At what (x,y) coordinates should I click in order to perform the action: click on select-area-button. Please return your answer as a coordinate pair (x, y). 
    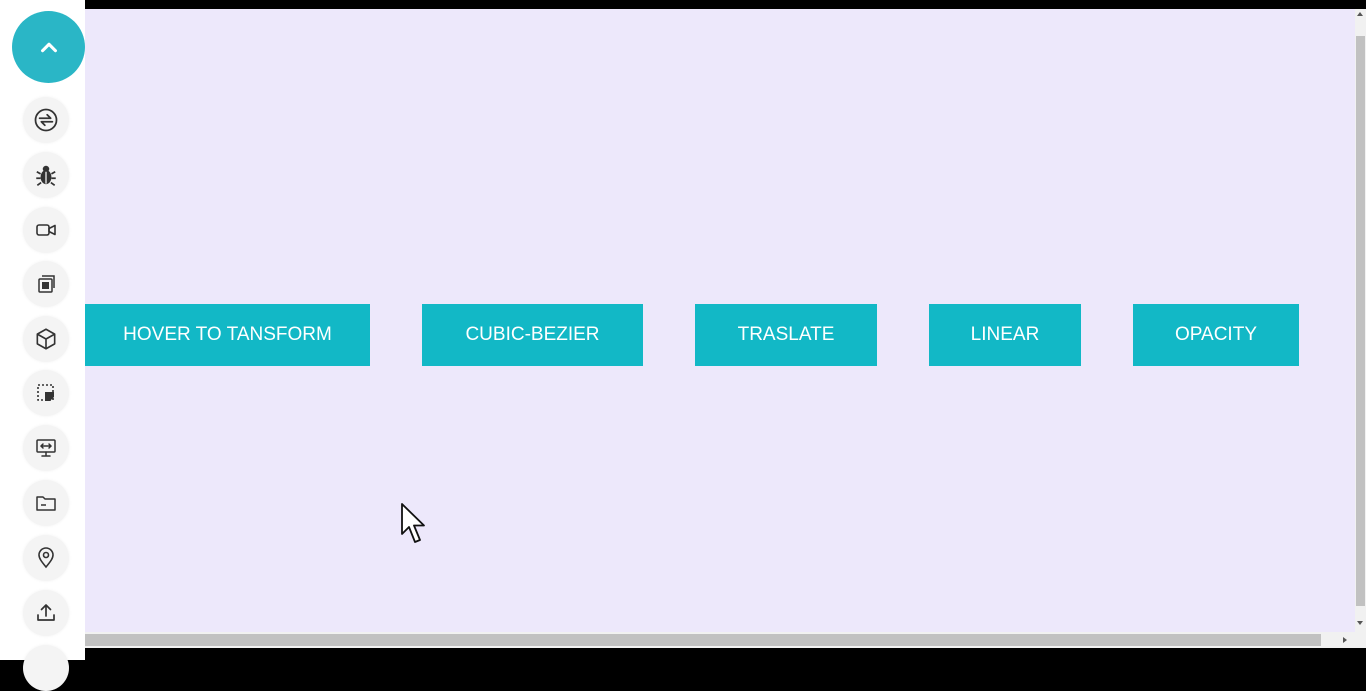
    Looking at the image, I should click on (46, 393).